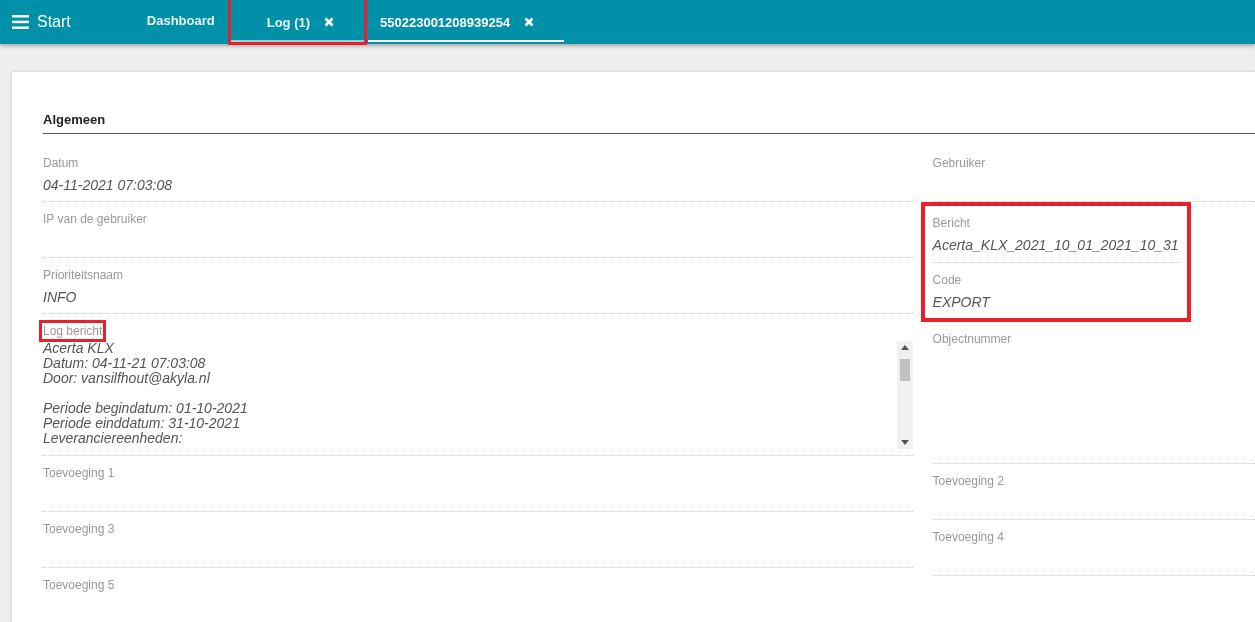 This screenshot has width=1255, height=622. Describe the element at coordinates (60, 297) in the screenshot. I see `field-value: INFO` at that location.